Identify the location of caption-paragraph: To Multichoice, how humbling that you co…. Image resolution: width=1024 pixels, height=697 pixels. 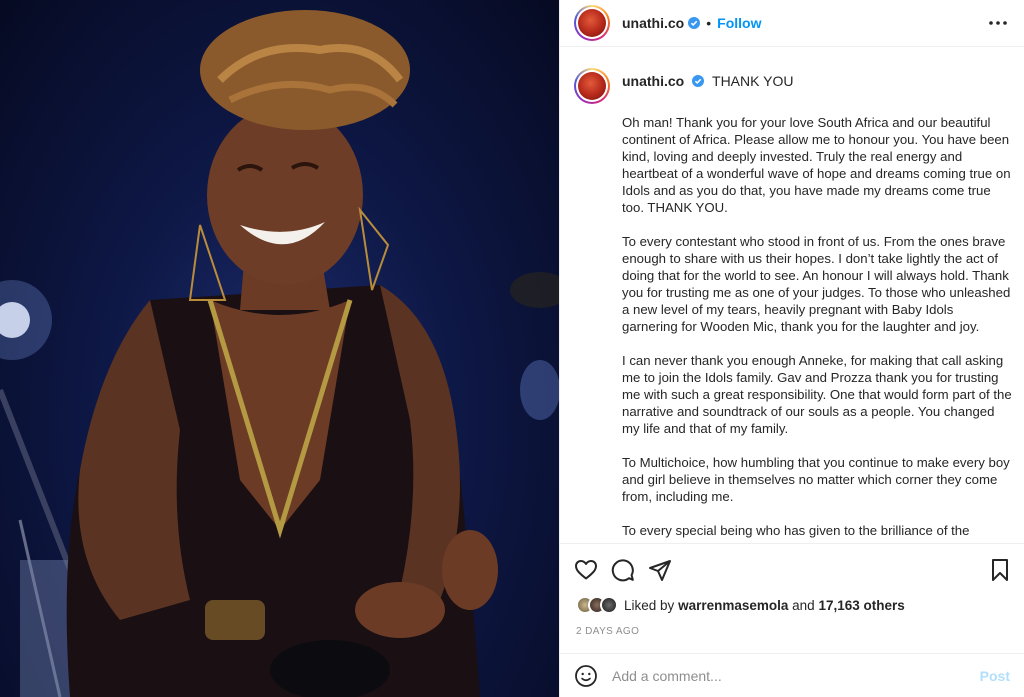
(816, 479).